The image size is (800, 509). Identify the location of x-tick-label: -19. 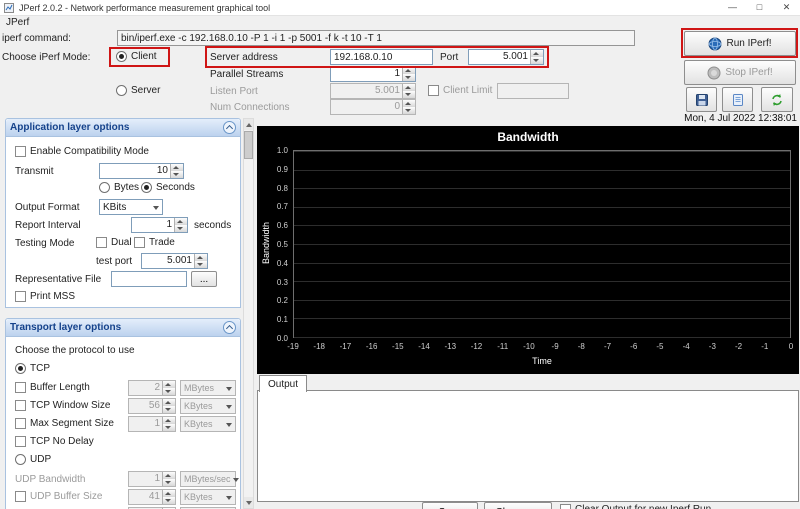
(293, 346).